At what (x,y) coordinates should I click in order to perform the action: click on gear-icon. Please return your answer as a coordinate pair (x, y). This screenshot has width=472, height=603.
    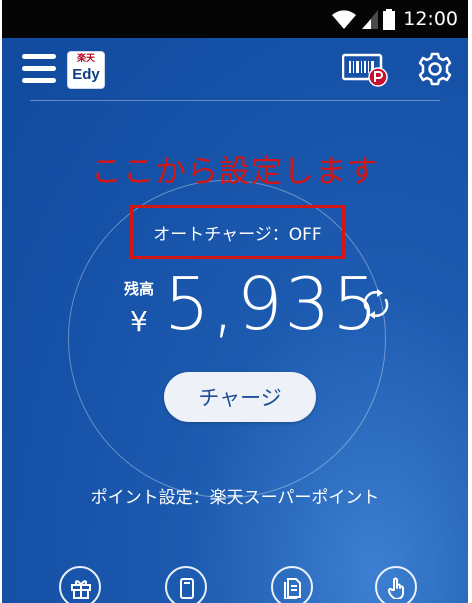
    Looking at the image, I should click on (435, 69).